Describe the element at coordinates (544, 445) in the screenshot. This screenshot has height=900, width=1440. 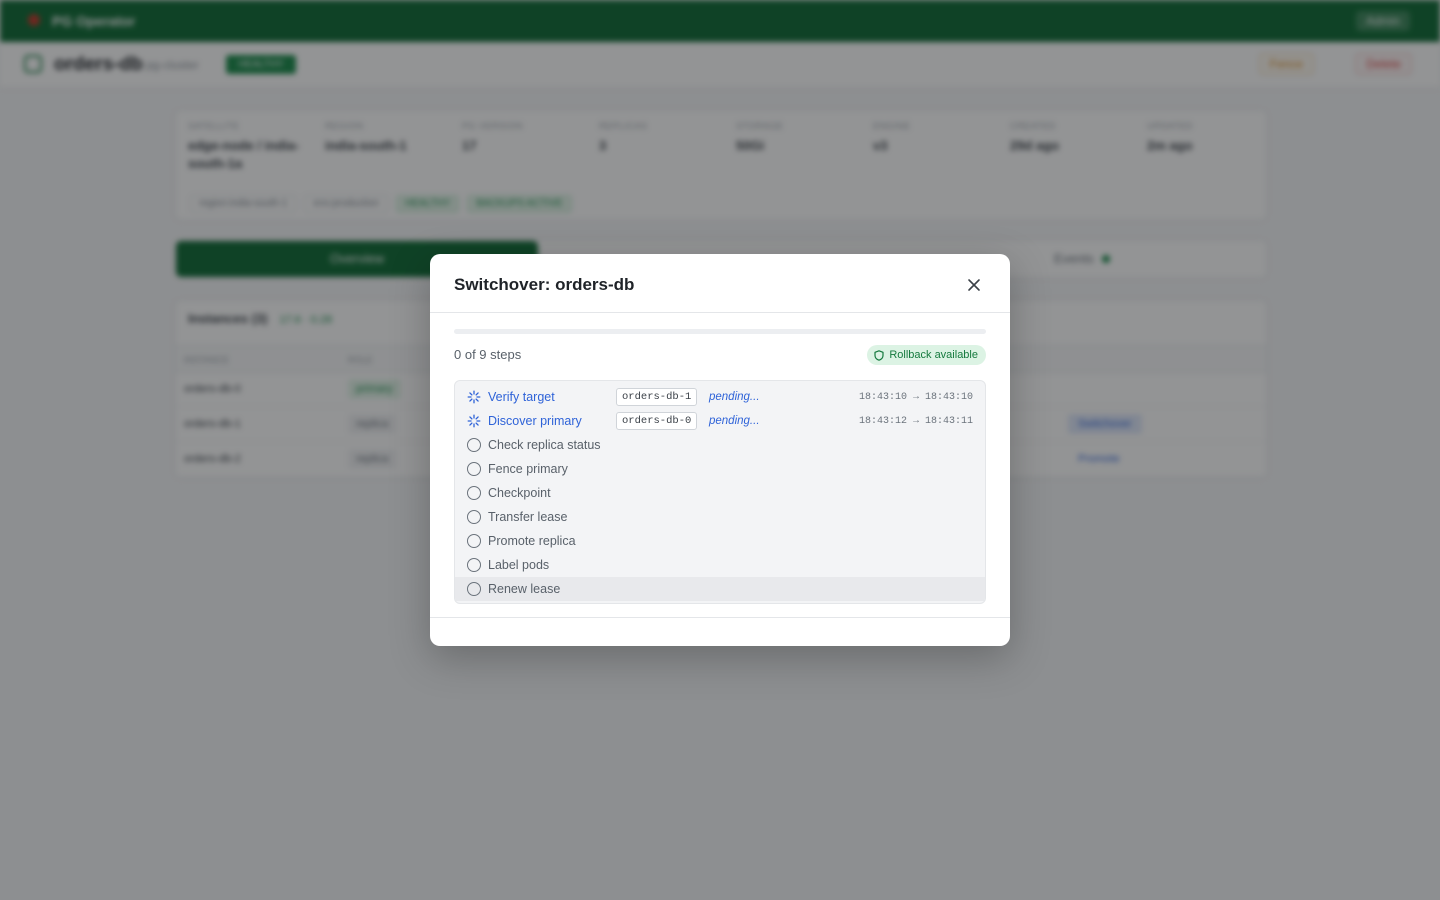
I see `step-label: Check replica status` at that location.